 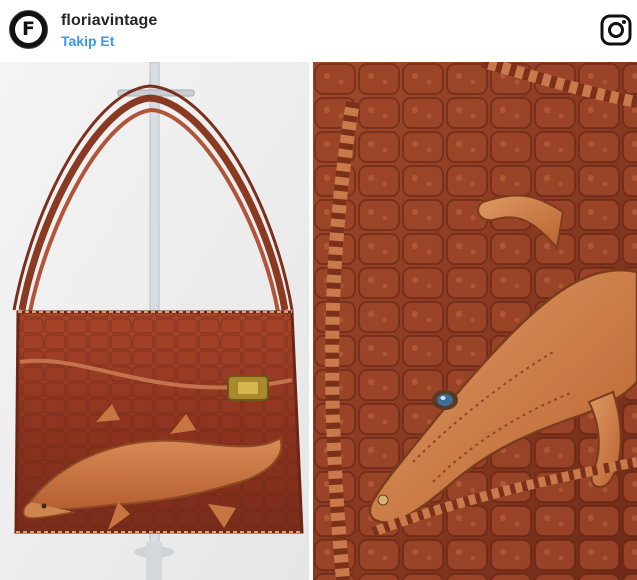 What do you see at coordinates (318, 31) in the screenshot?
I see `post-header: F floriavintage Takip Et` at bounding box center [318, 31].